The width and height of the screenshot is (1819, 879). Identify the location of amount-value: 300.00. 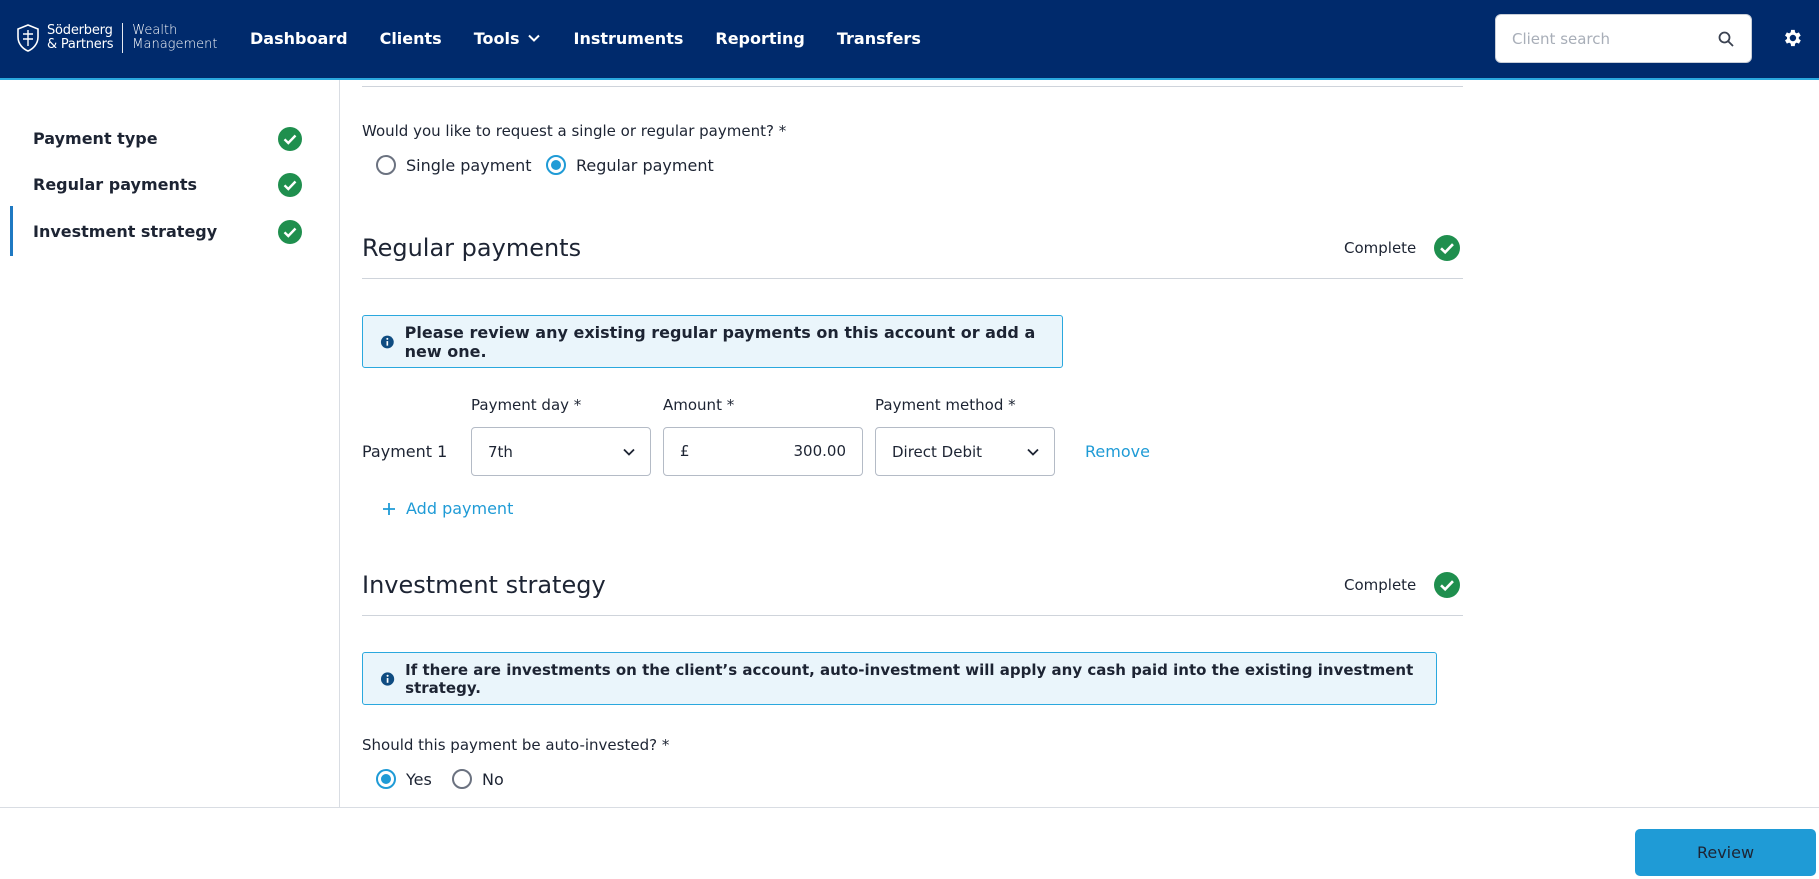
(820, 451).